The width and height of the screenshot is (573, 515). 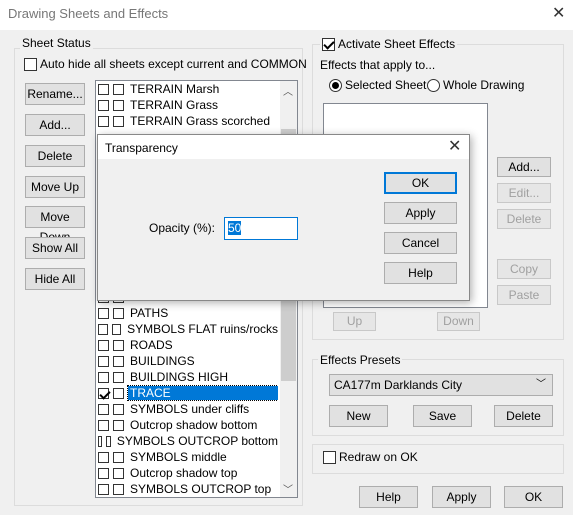 What do you see at coordinates (524, 295) in the screenshot?
I see `effect-paste-button: Paste` at bounding box center [524, 295].